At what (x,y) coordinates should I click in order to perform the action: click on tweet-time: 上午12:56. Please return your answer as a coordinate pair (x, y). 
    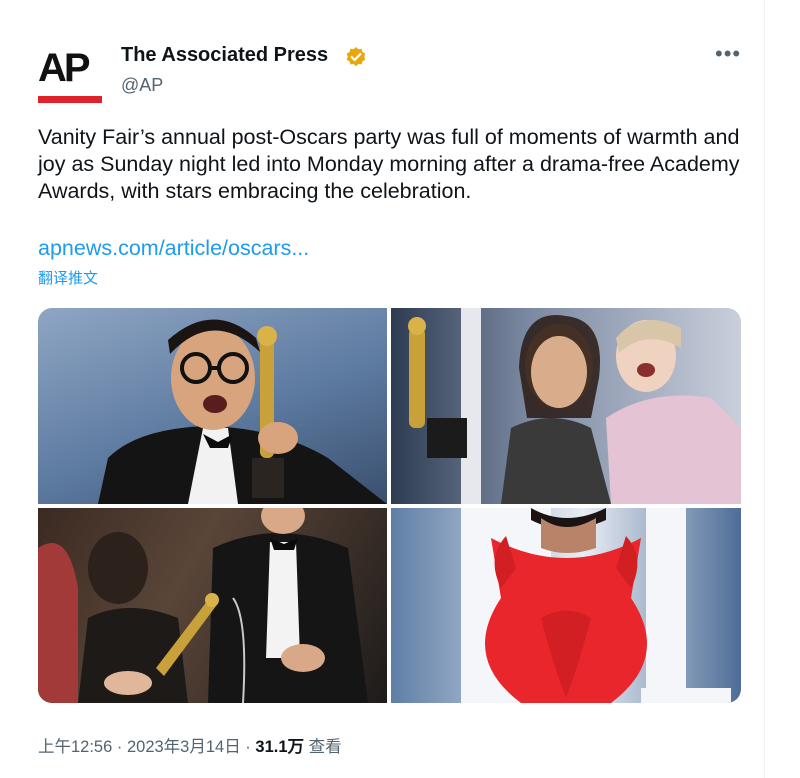
    Looking at the image, I should click on (75, 747).